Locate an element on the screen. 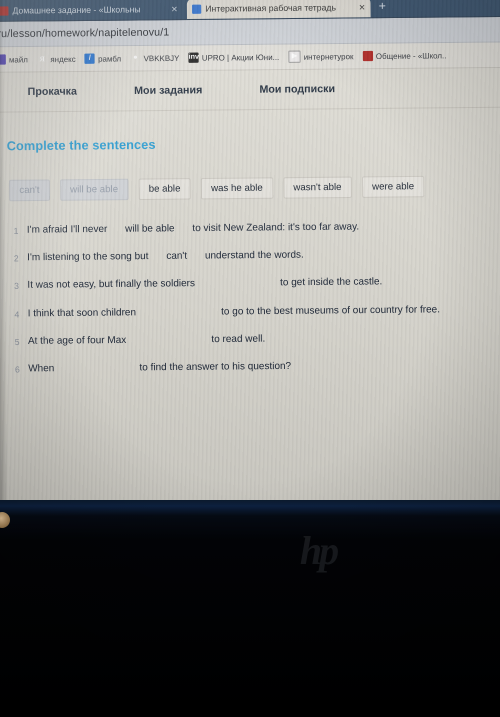 Image resolution: width=500 pixels, height=717 pixels. site-nav: Прокачка Мои задания Мои подписки is located at coordinates (250, 90).